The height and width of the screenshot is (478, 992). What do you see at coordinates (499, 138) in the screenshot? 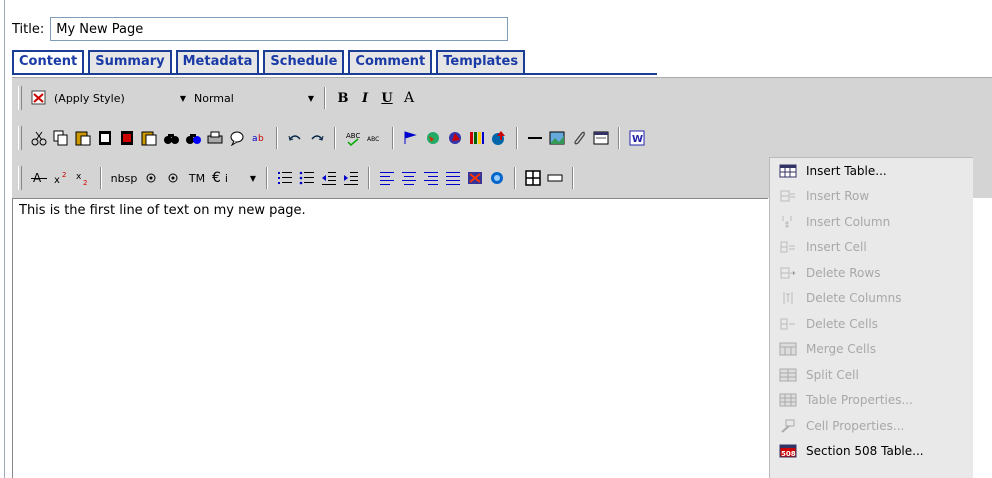
I see `upload-icon` at bounding box center [499, 138].